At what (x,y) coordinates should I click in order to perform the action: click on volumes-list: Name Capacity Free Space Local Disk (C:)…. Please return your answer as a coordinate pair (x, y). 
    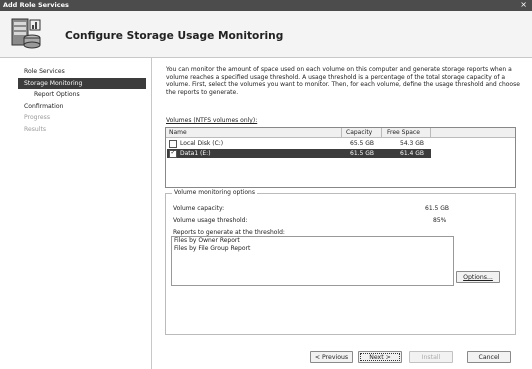
    Looking at the image, I should click on (340, 157).